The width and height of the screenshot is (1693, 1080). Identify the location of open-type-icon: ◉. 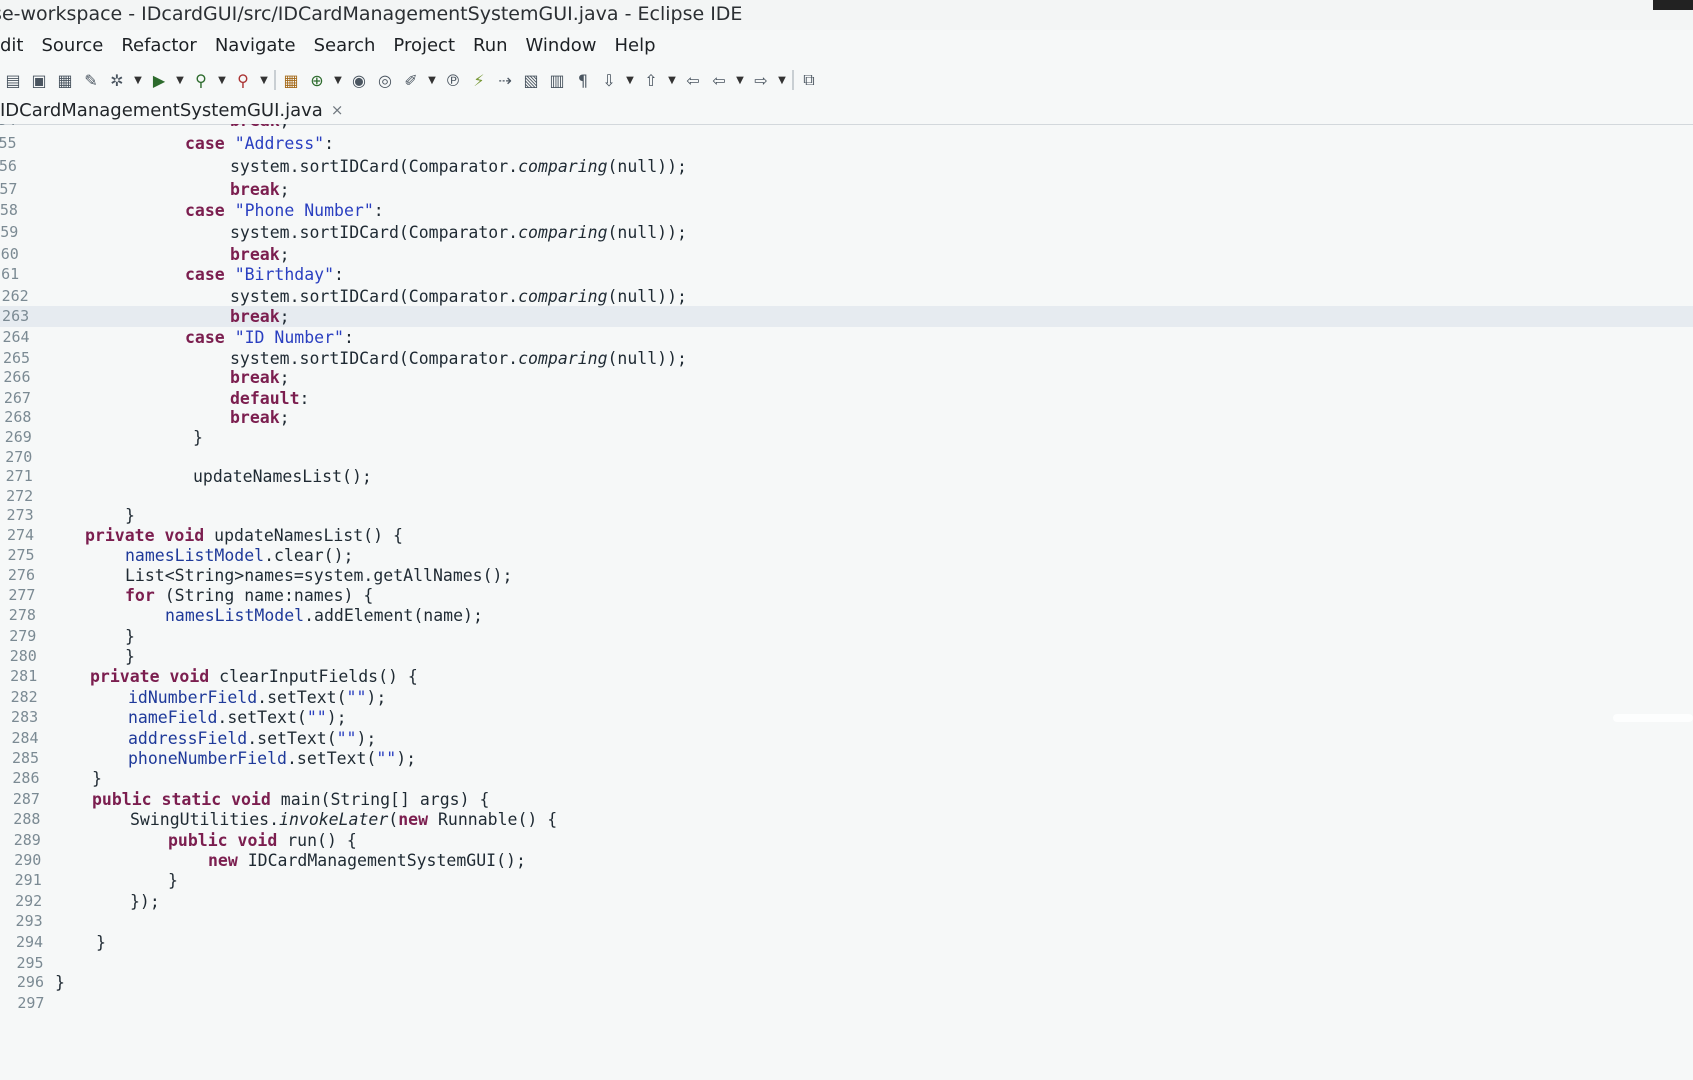
(359, 80).